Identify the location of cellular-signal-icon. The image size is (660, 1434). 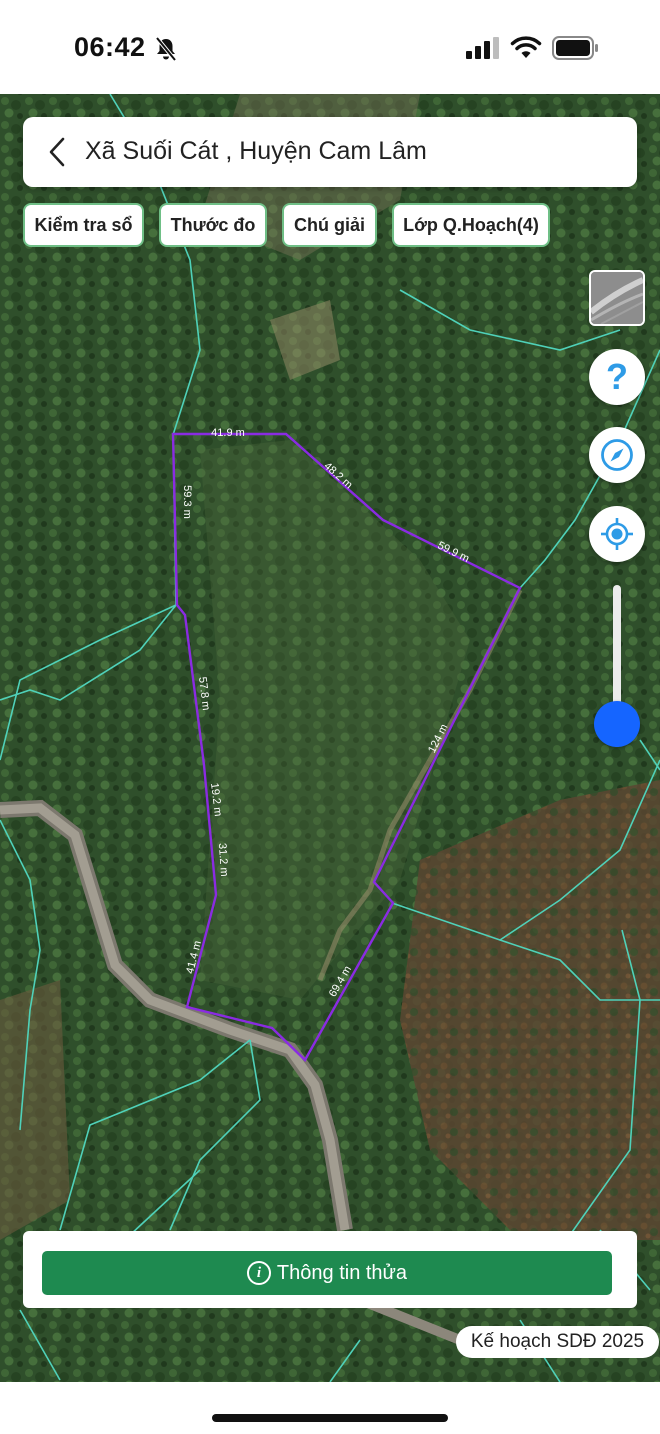
(482, 48).